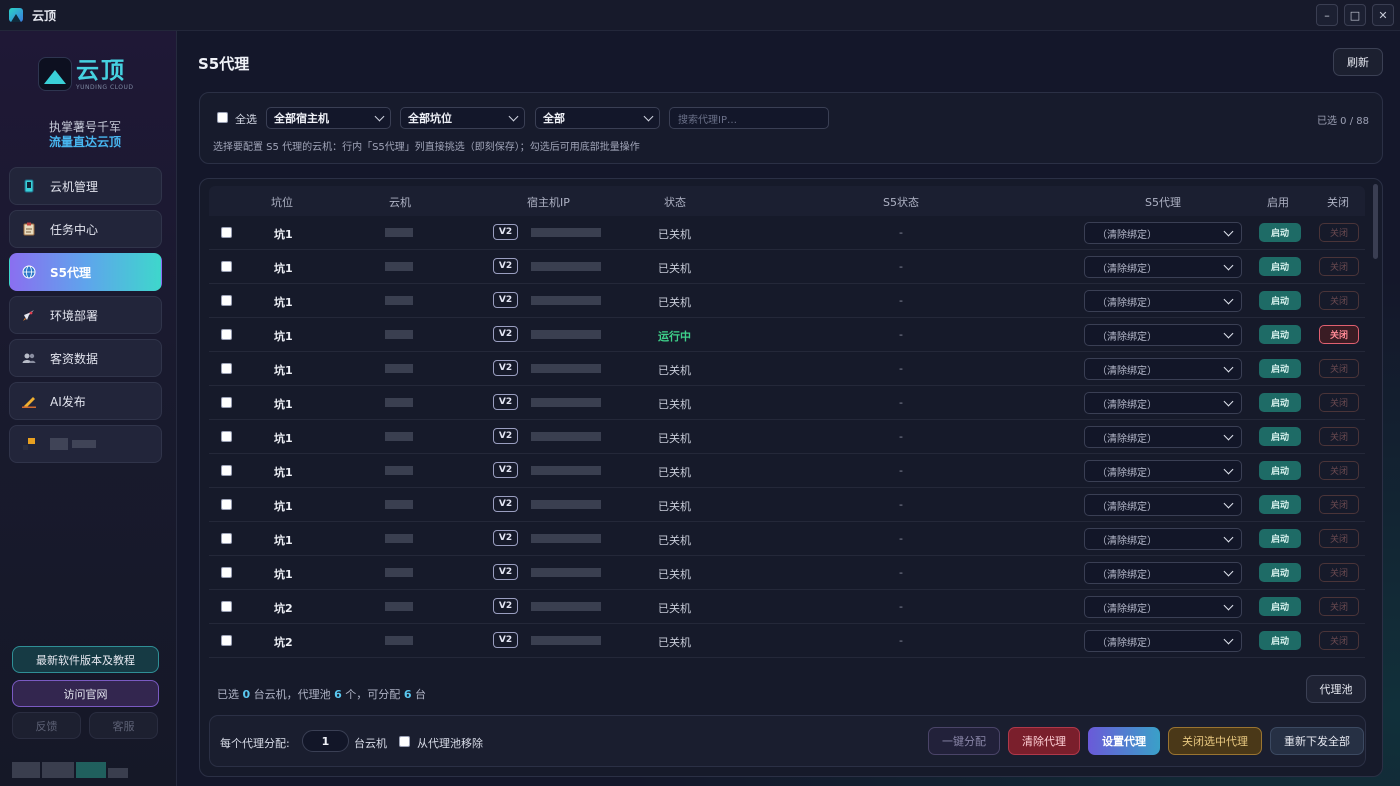 The image size is (1400, 786). What do you see at coordinates (85, 315) in the screenshot?
I see `nav-item-env-deploy: 环境部署` at bounding box center [85, 315].